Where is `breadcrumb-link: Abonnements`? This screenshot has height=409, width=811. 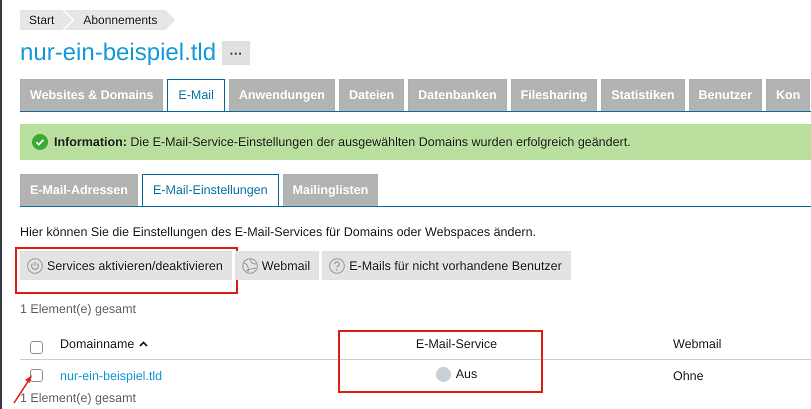
breadcrumb-link: Abonnements is located at coordinates (120, 20).